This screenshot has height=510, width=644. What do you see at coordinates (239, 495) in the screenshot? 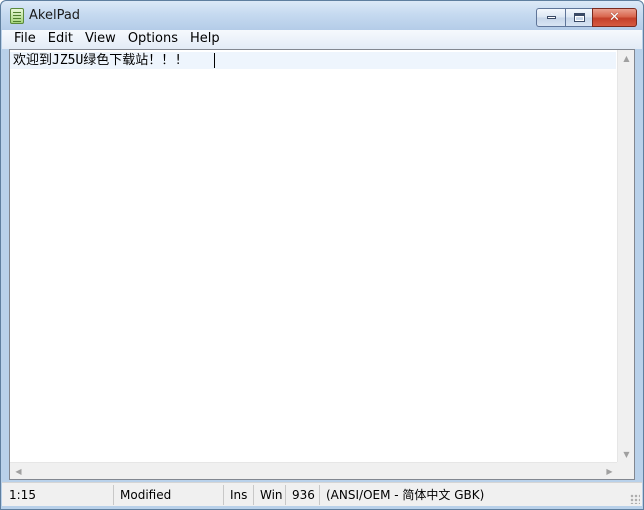
I see `status-insert-mode: Ins` at bounding box center [239, 495].